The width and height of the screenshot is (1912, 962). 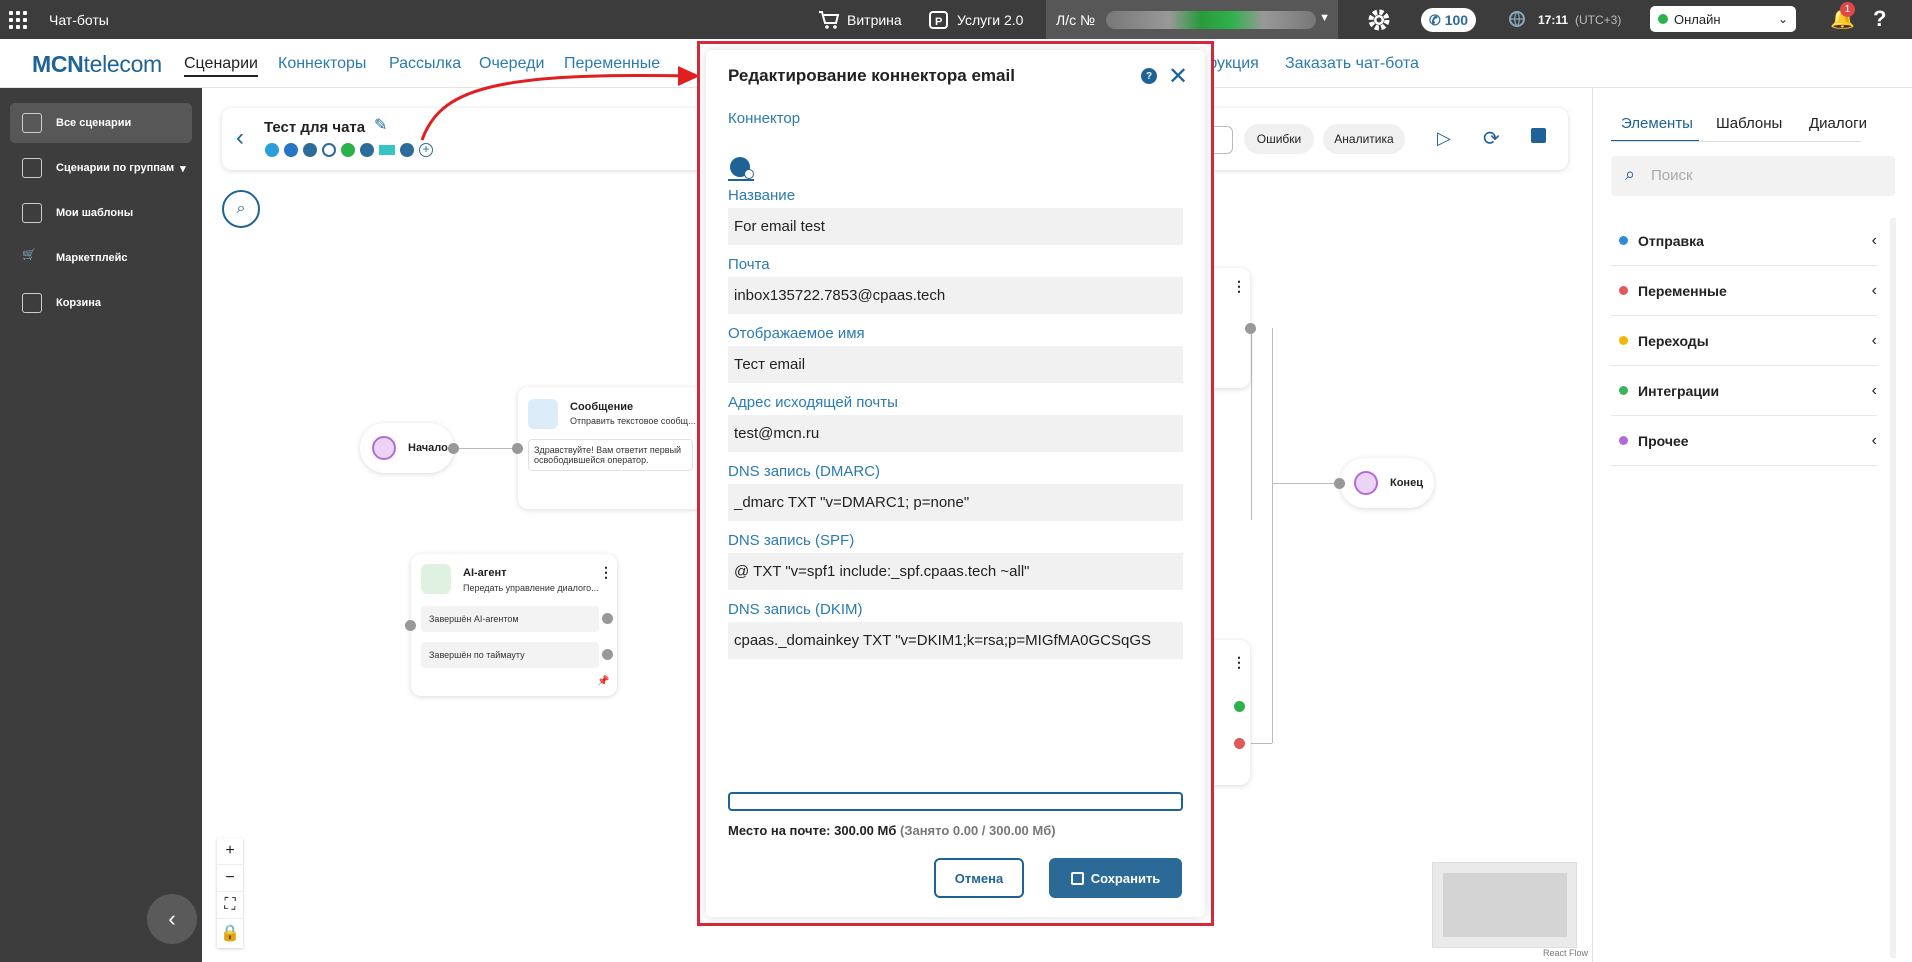 I want to click on share-icon, so click(x=329, y=150).